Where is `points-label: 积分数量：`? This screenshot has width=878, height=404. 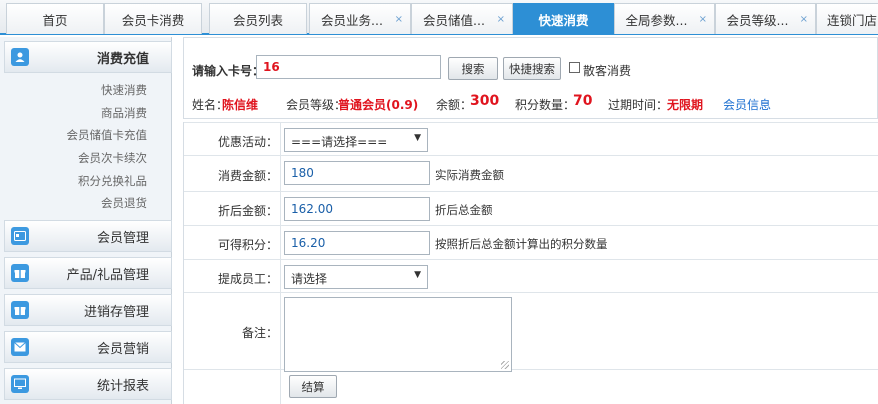
points-label: 积分数量： is located at coordinates (545, 105).